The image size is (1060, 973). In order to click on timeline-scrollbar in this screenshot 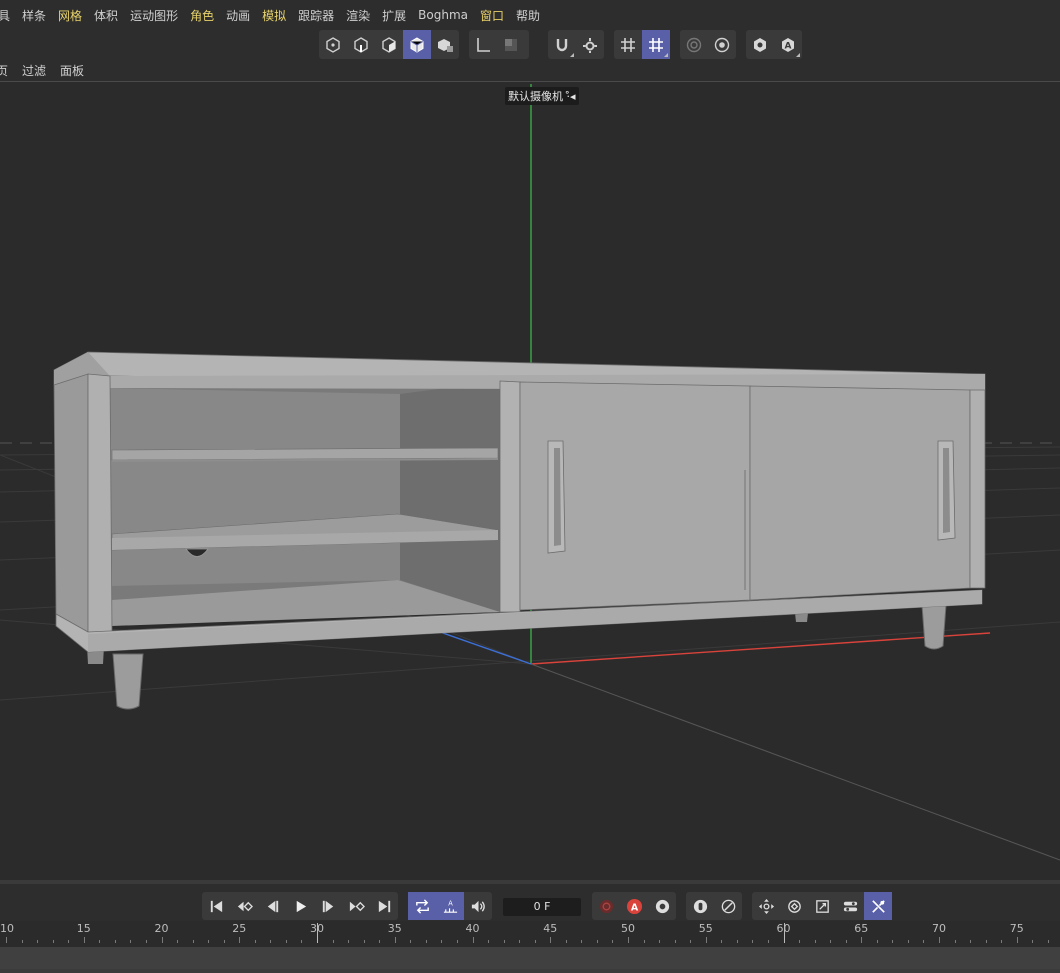, I will do `click(530, 960)`.